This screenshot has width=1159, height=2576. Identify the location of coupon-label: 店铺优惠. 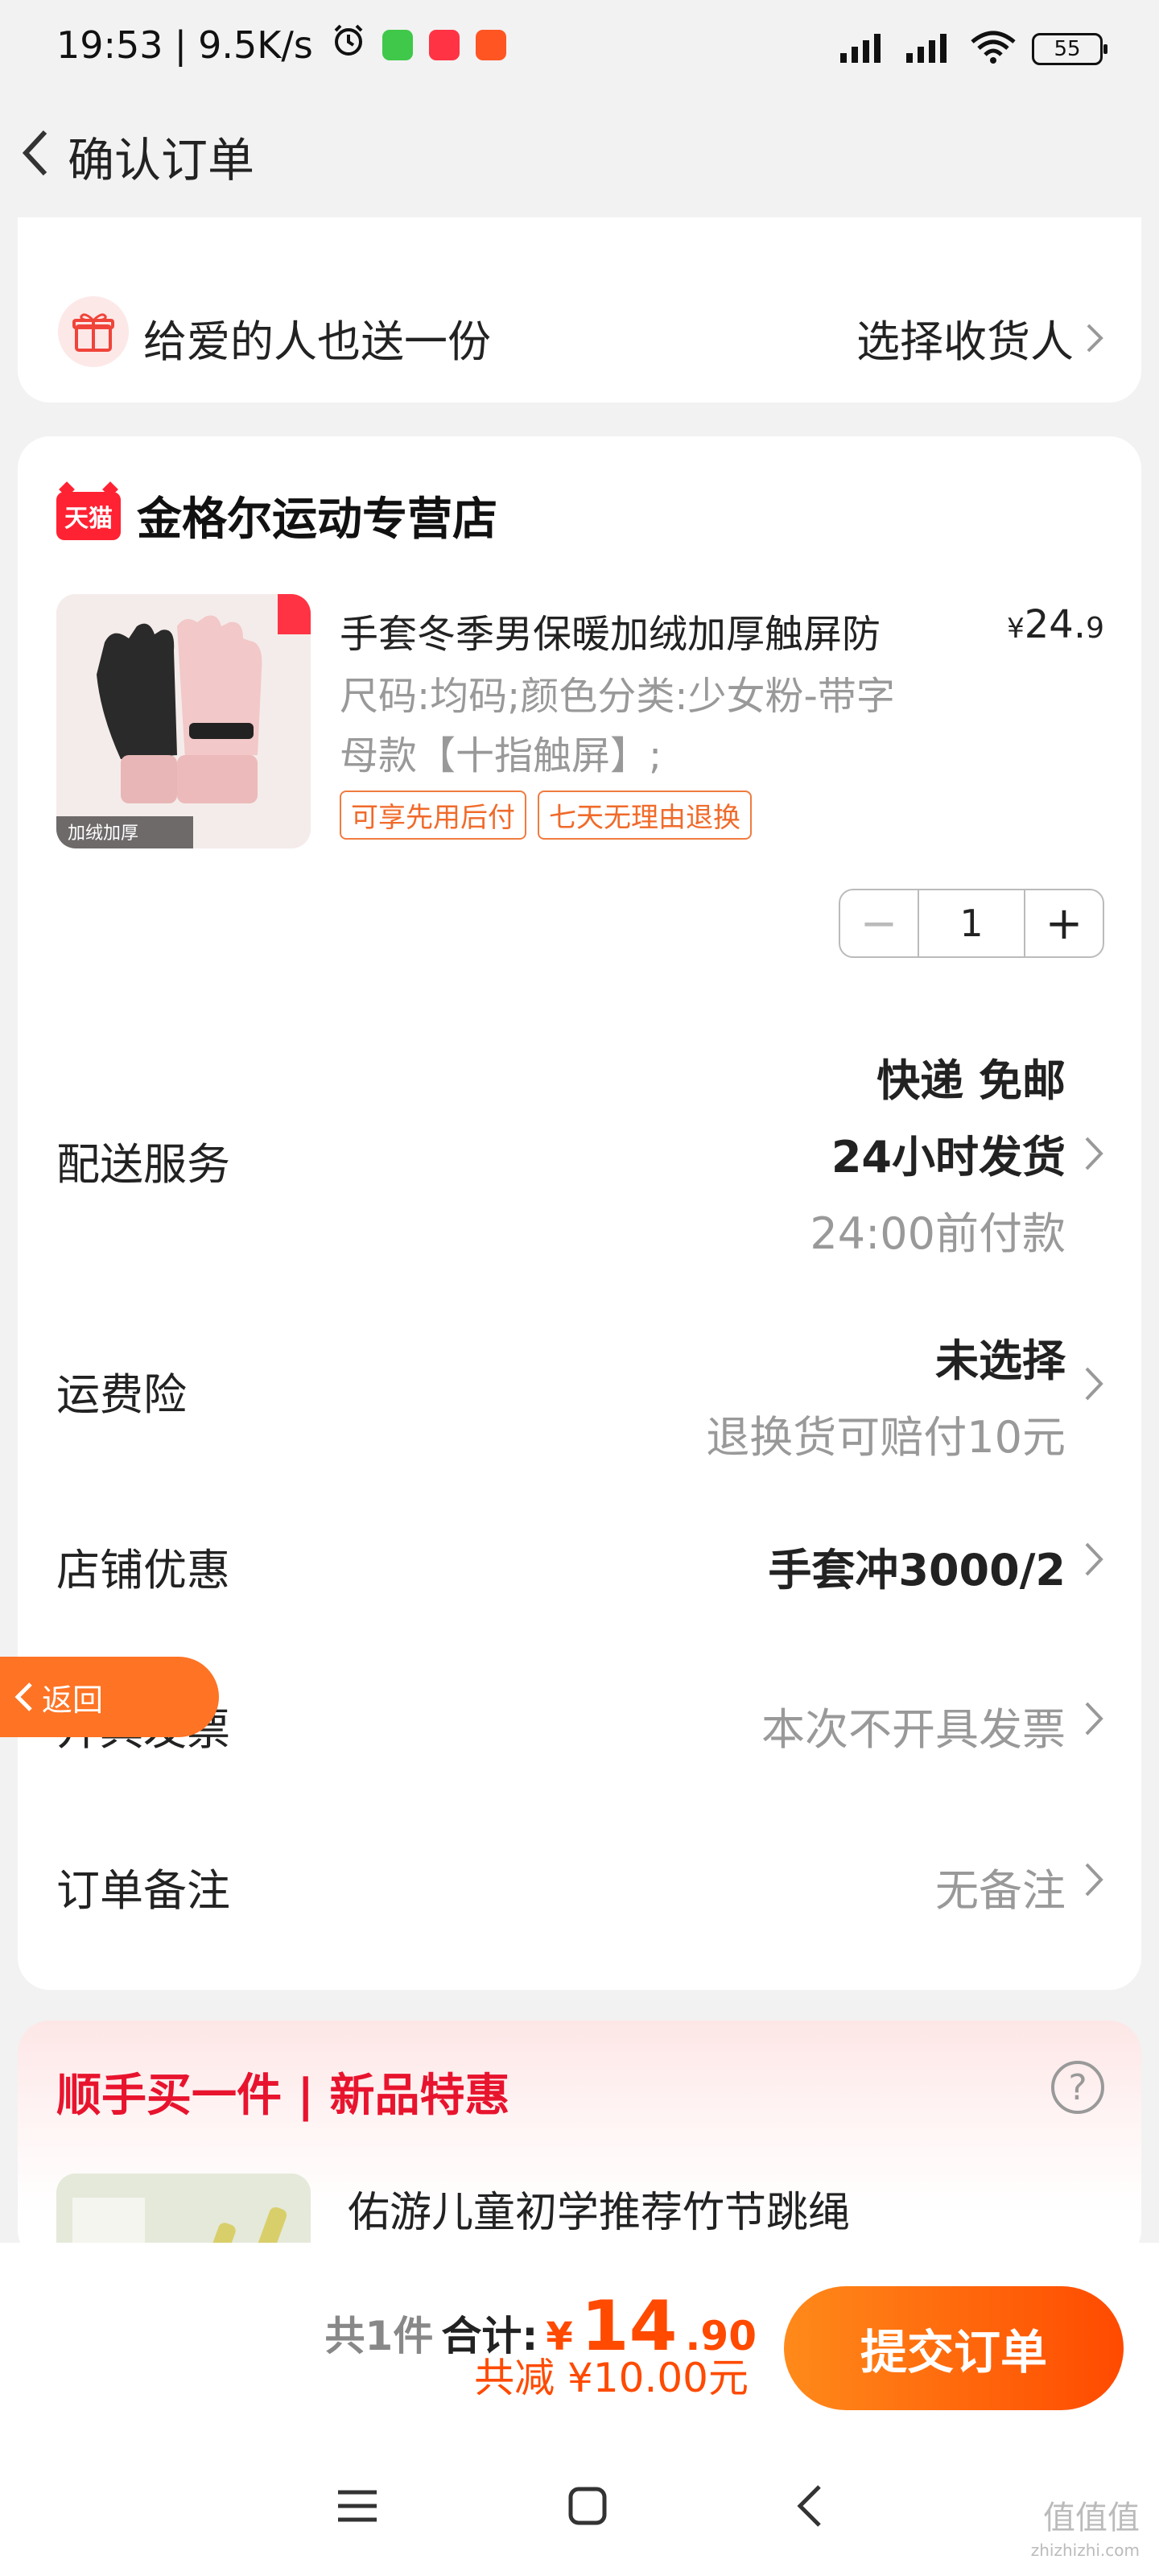
(143, 1570).